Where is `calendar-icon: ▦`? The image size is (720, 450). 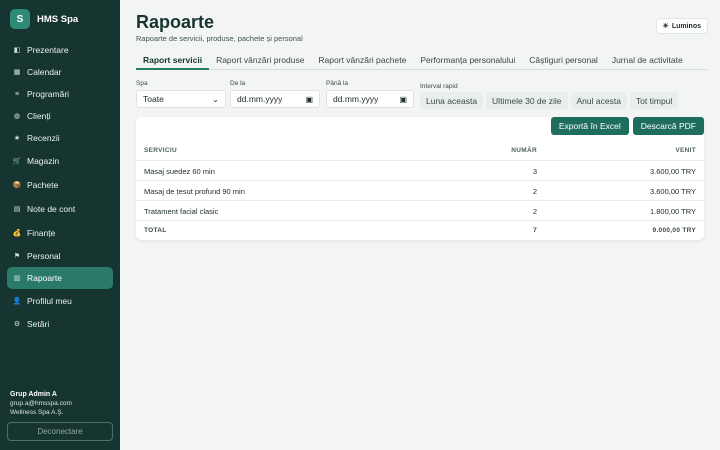
calendar-icon: ▦ is located at coordinates (17, 72).